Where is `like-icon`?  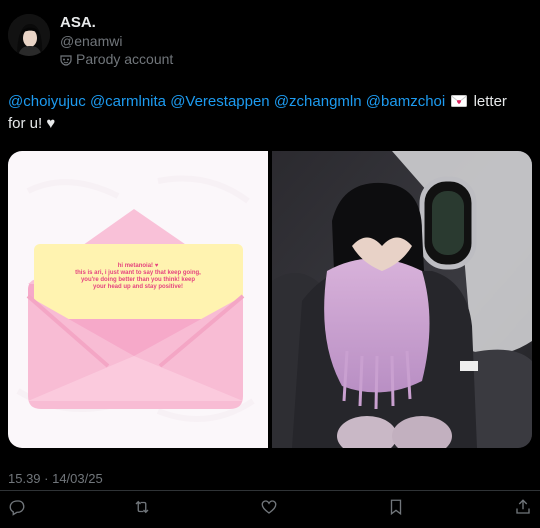
like-icon is located at coordinates (269, 509).